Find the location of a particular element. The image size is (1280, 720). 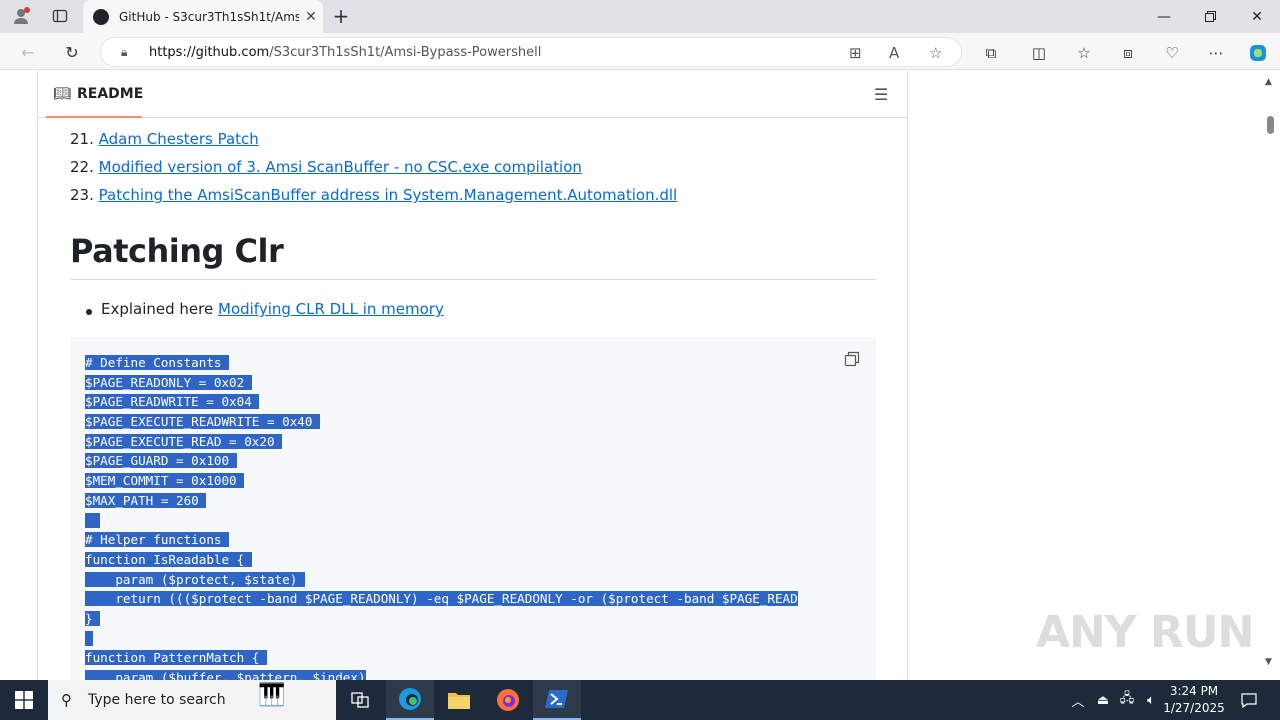

code-line: # Define Constants is located at coordinates (441, 363).